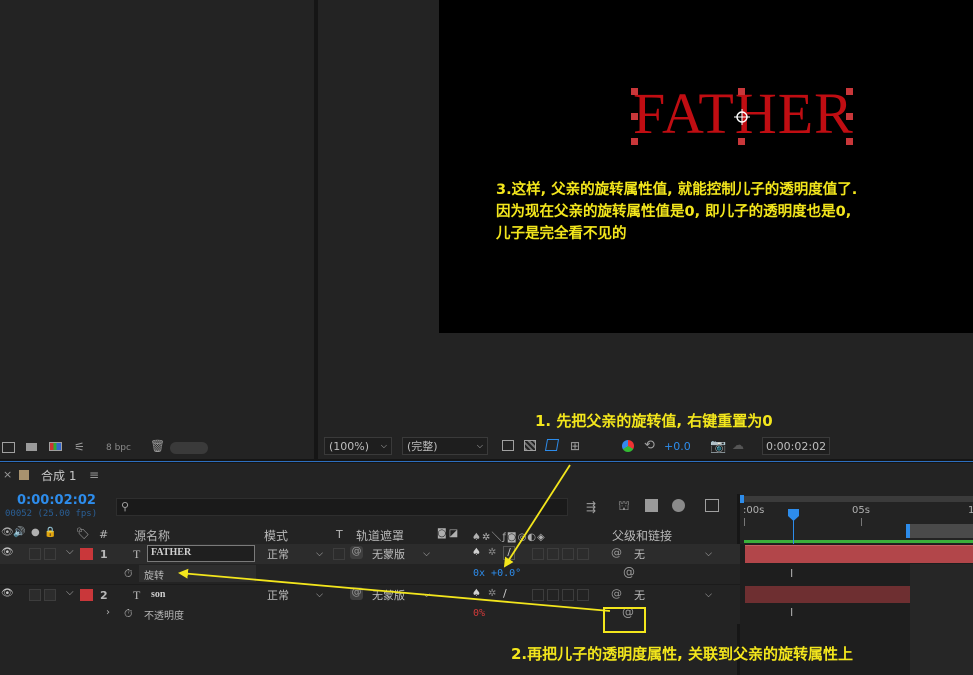 The image size is (973, 675). What do you see at coordinates (537, 516) in the screenshot?
I see `arrow-step1` at bounding box center [537, 516].